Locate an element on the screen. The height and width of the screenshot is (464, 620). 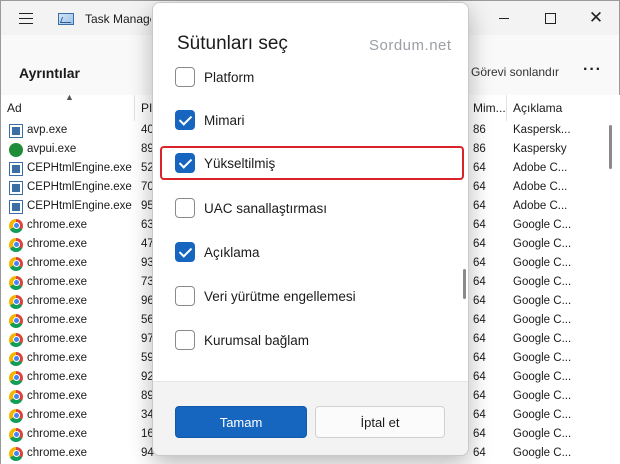
task-manager-app-icon is located at coordinates (66, 19).